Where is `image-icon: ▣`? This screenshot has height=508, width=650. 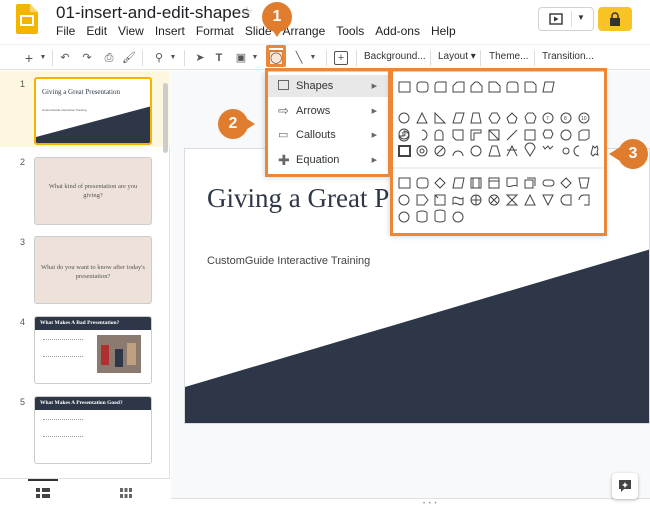 image-icon: ▣ is located at coordinates (241, 58).